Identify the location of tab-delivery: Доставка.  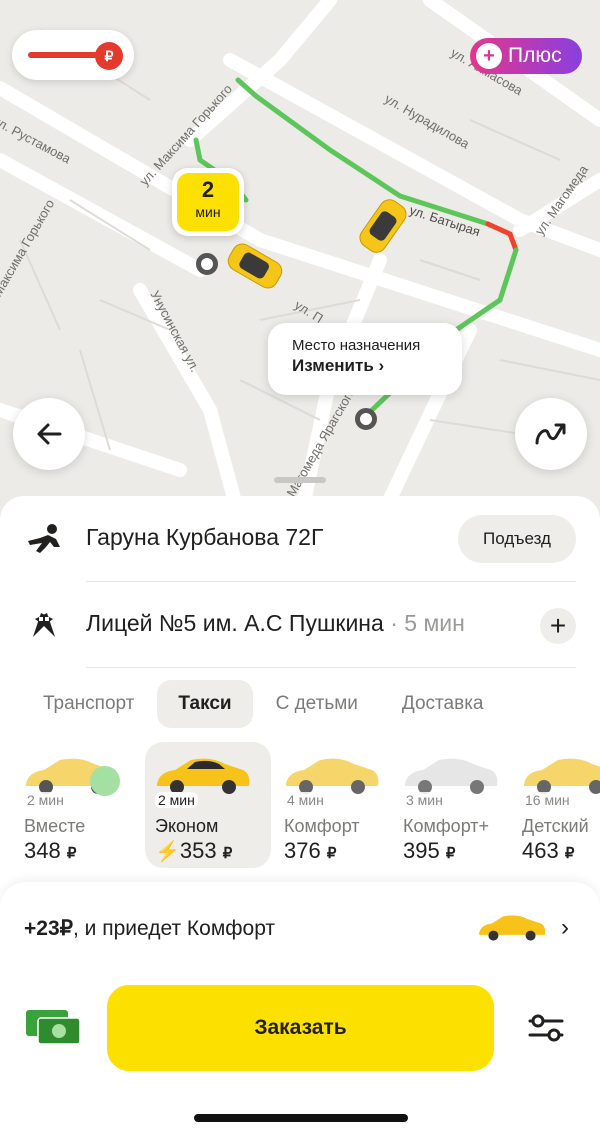
(443, 704).